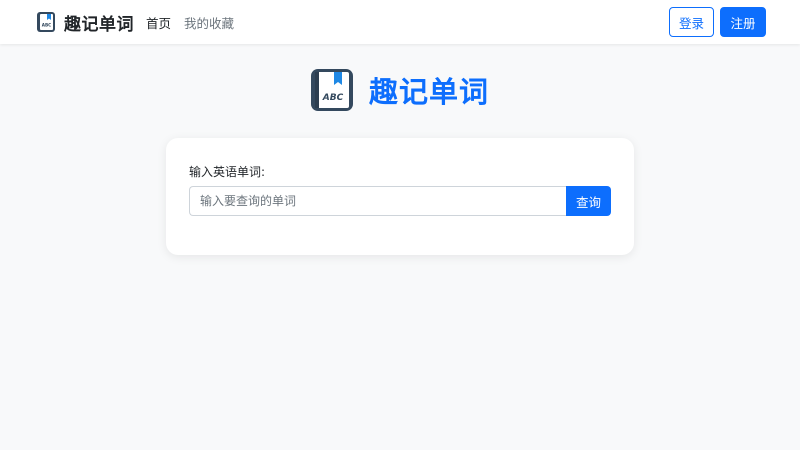  Describe the element at coordinates (209, 22) in the screenshot. I see `nav-link-favorites: 我的收藏` at that location.